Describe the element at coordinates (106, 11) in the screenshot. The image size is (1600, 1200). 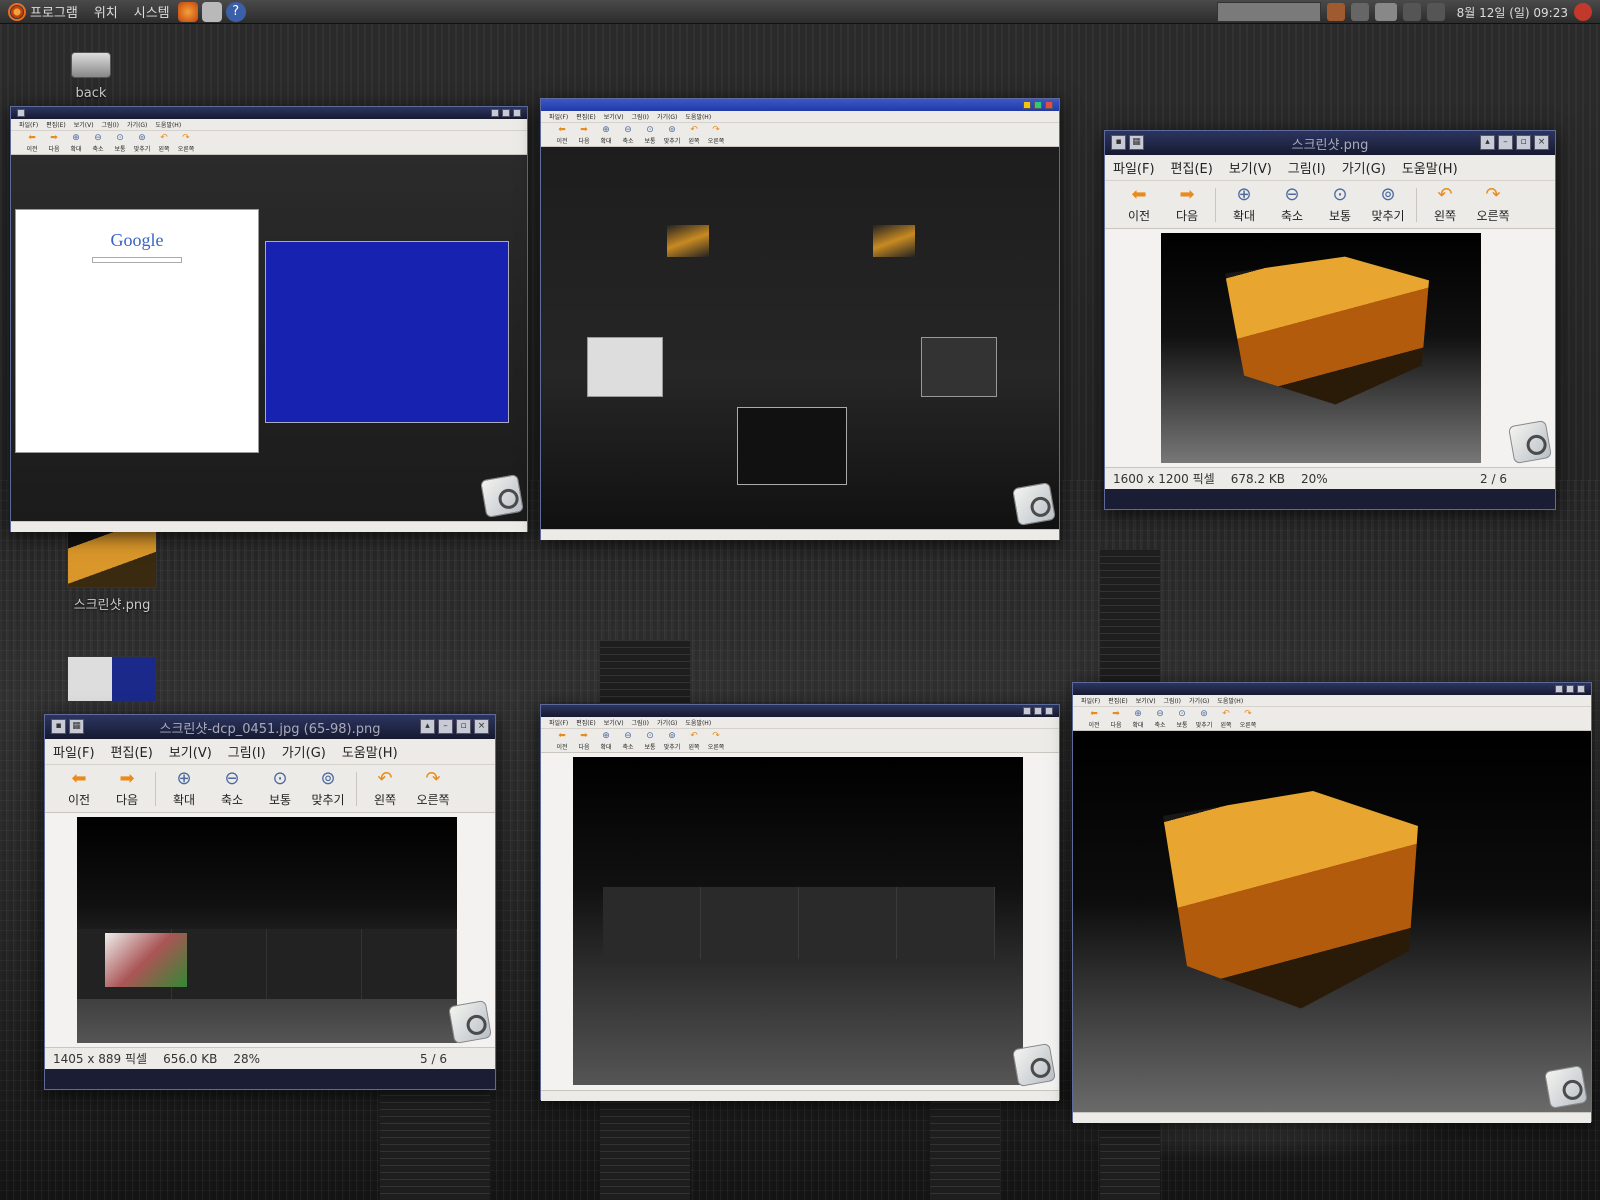
I see `menu-places: 위치` at that location.